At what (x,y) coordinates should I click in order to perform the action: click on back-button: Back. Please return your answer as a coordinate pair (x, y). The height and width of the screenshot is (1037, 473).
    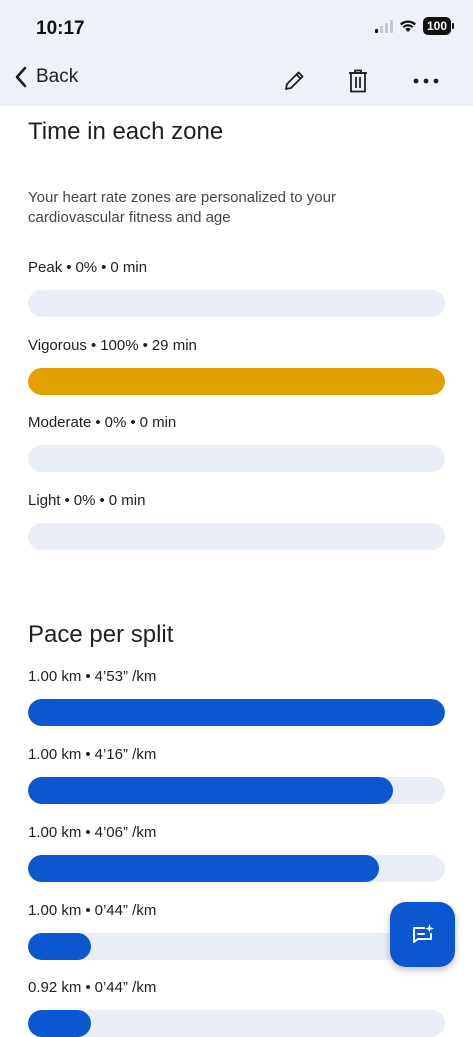
    Looking at the image, I should click on (46, 77).